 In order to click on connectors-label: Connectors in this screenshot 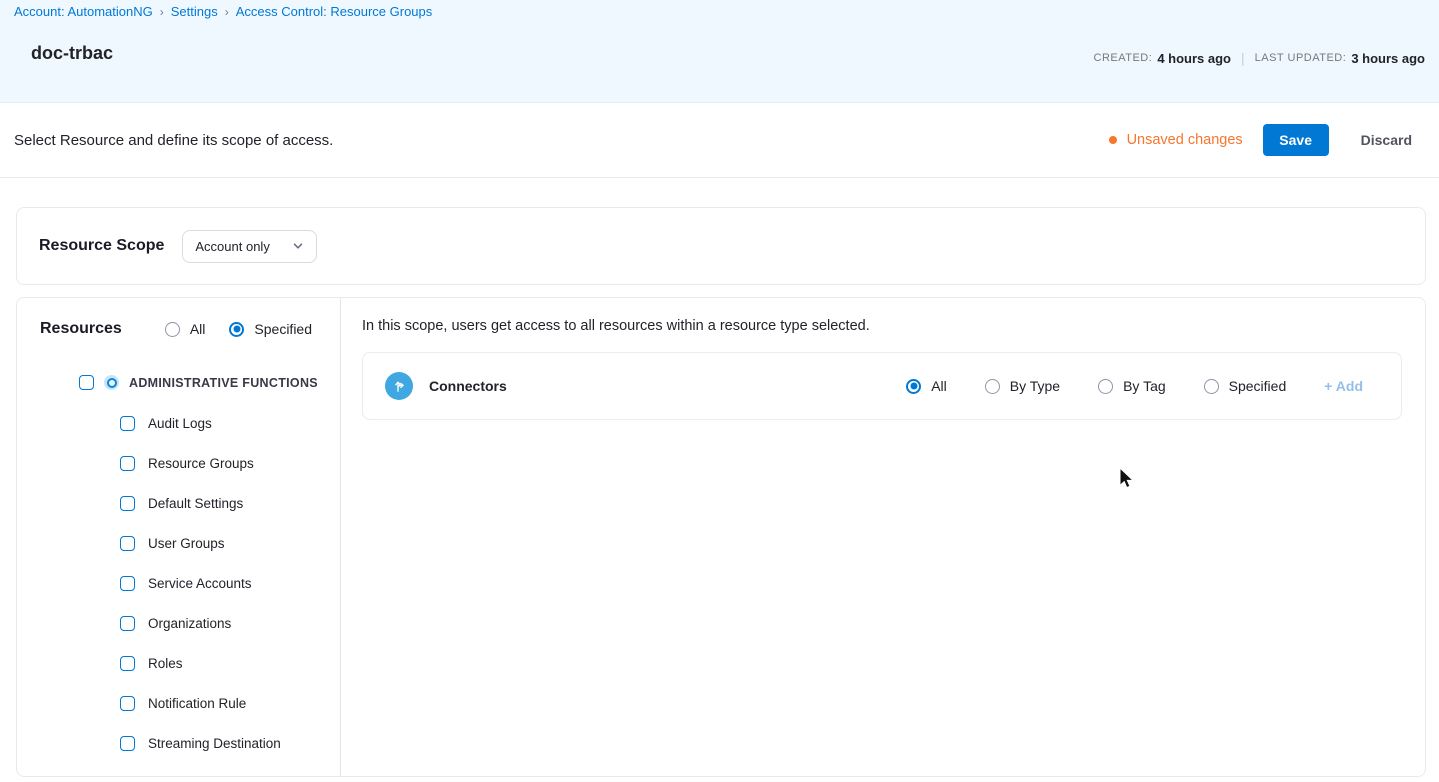, I will do `click(468, 386)`.